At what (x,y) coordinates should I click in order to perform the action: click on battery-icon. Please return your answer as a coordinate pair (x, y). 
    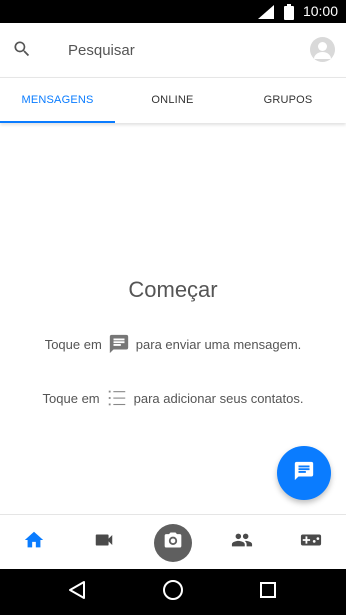
    Looking at the image, I should click on (289, 14).